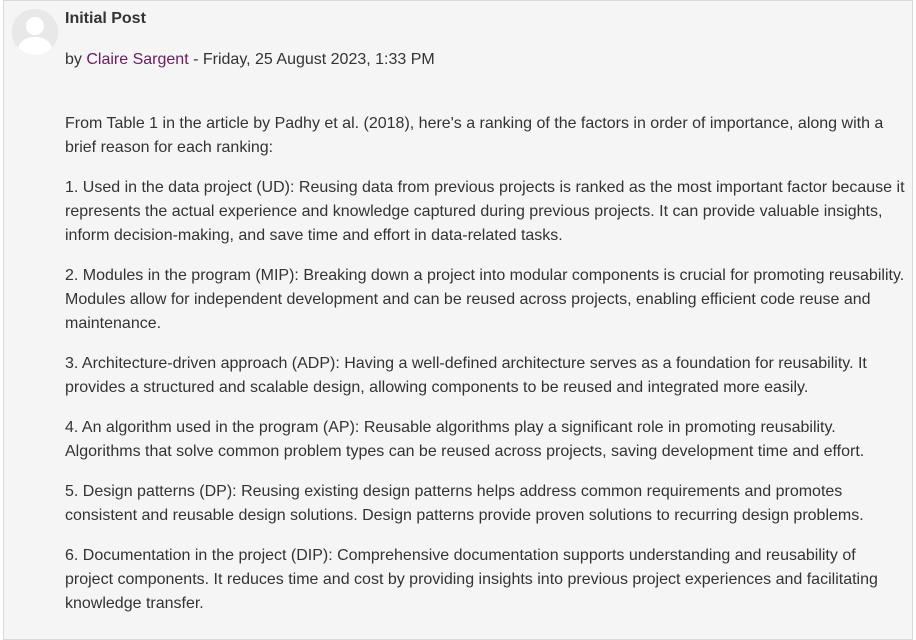 This screenshot has height=640, width=916. I want to click on byline-prefix: by, so click(73, 59).